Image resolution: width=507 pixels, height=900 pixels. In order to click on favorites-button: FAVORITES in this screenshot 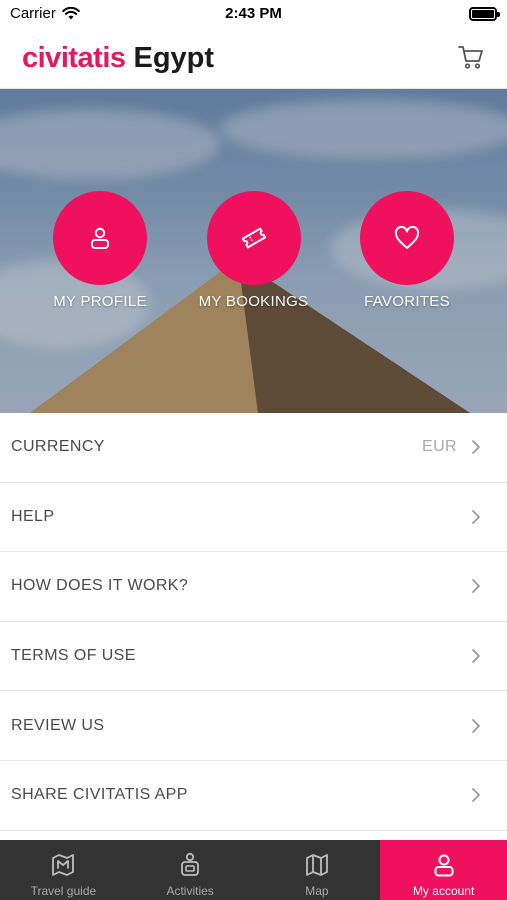, I will do `click(407, 250)`.